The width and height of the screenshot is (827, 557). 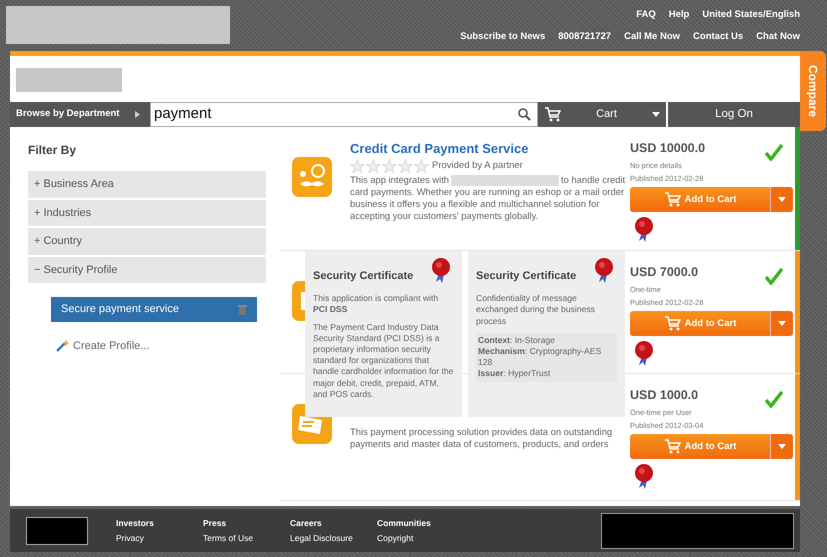 I want to click on search-icon, so click(x=524, y=114).